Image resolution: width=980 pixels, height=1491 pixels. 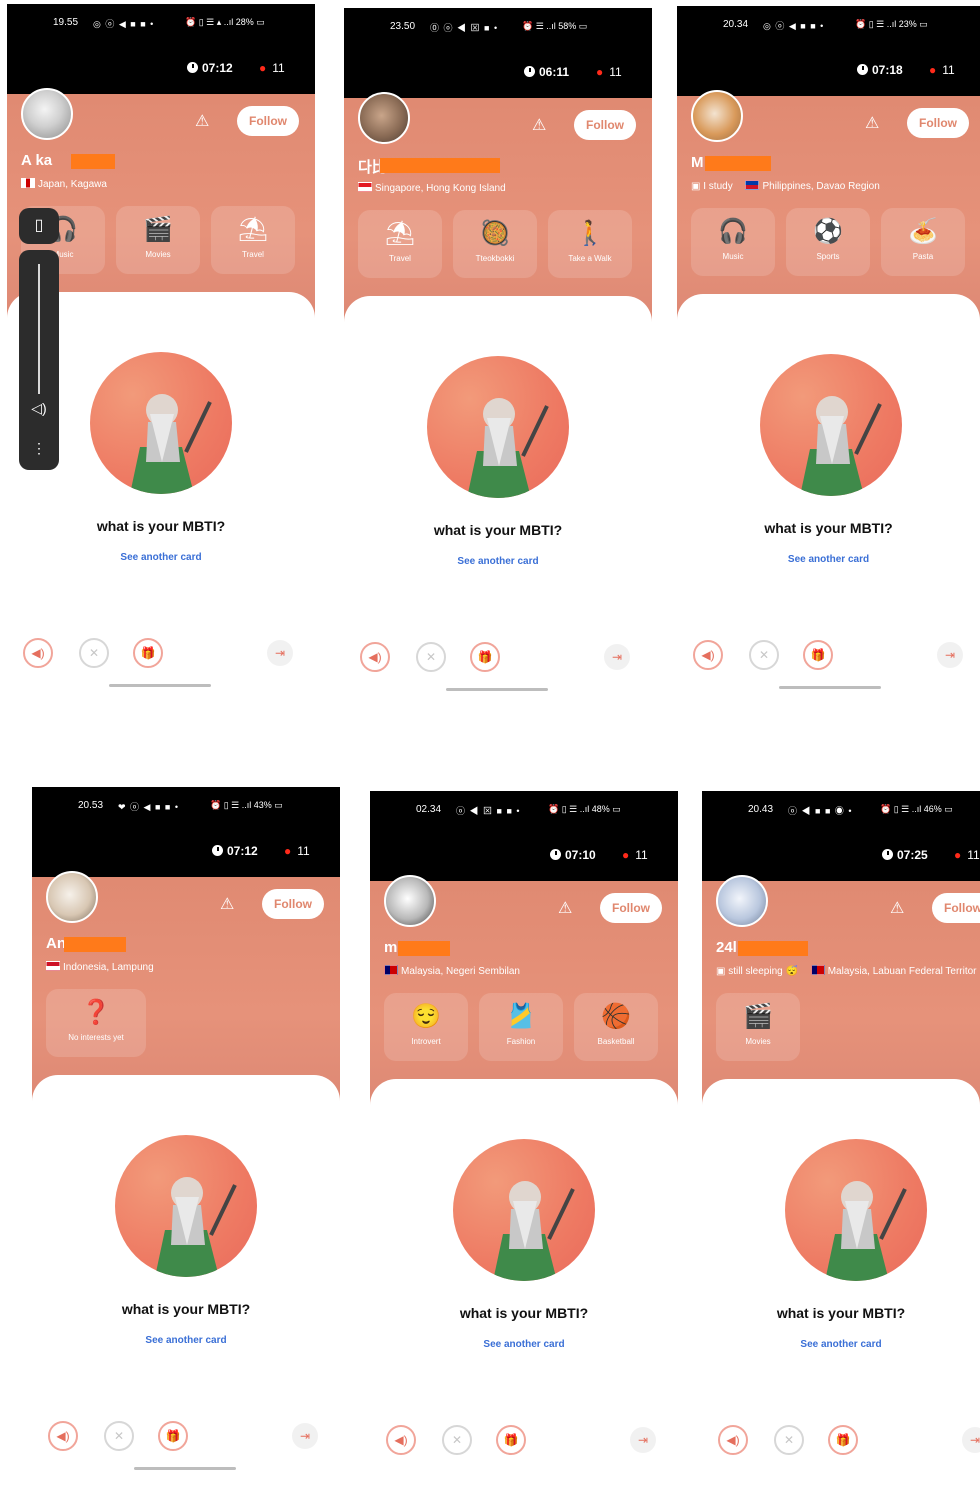 I want to click on interest-chip: 🥘 Tteokbokki, so click(x=495, y=244).